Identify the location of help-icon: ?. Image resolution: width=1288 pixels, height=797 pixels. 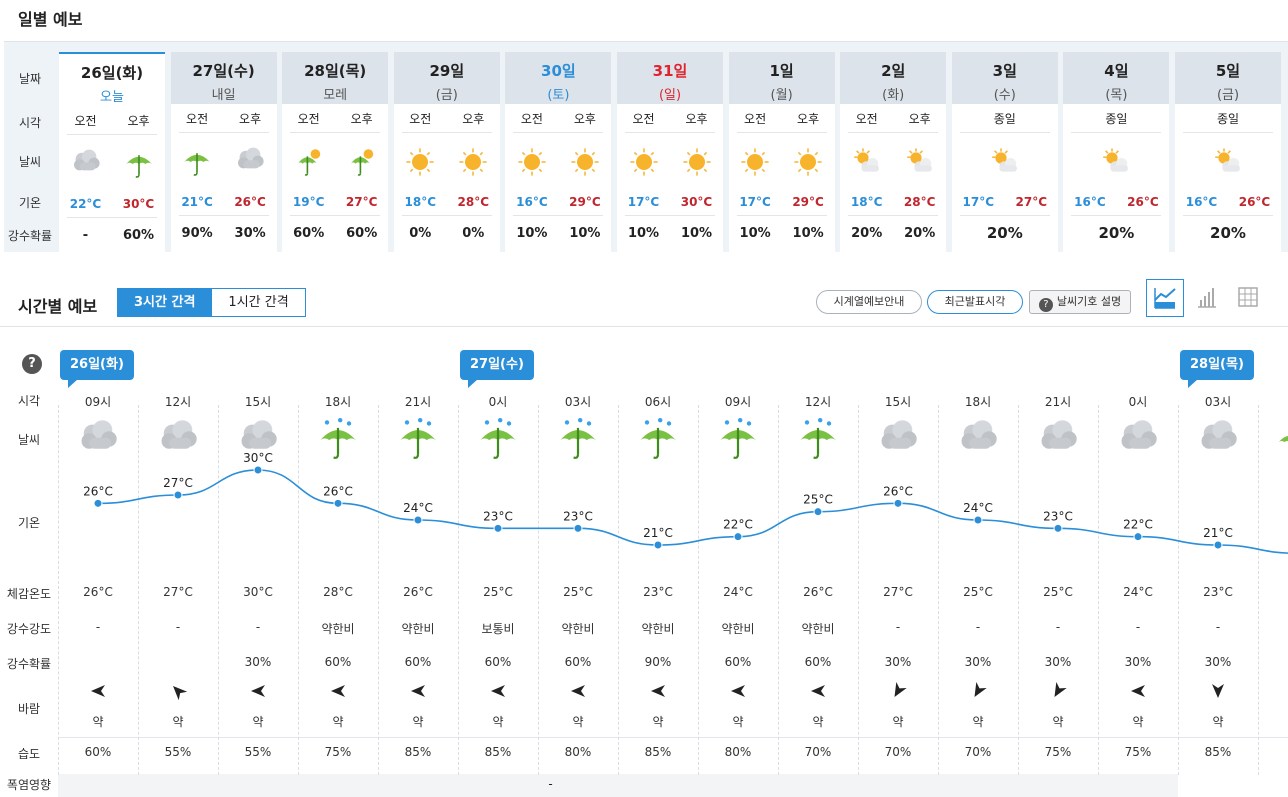
(32, 364).